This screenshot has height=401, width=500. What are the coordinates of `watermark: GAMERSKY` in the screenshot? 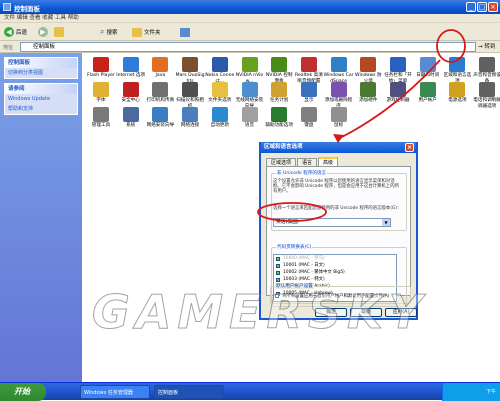 It's located at (260, 312).